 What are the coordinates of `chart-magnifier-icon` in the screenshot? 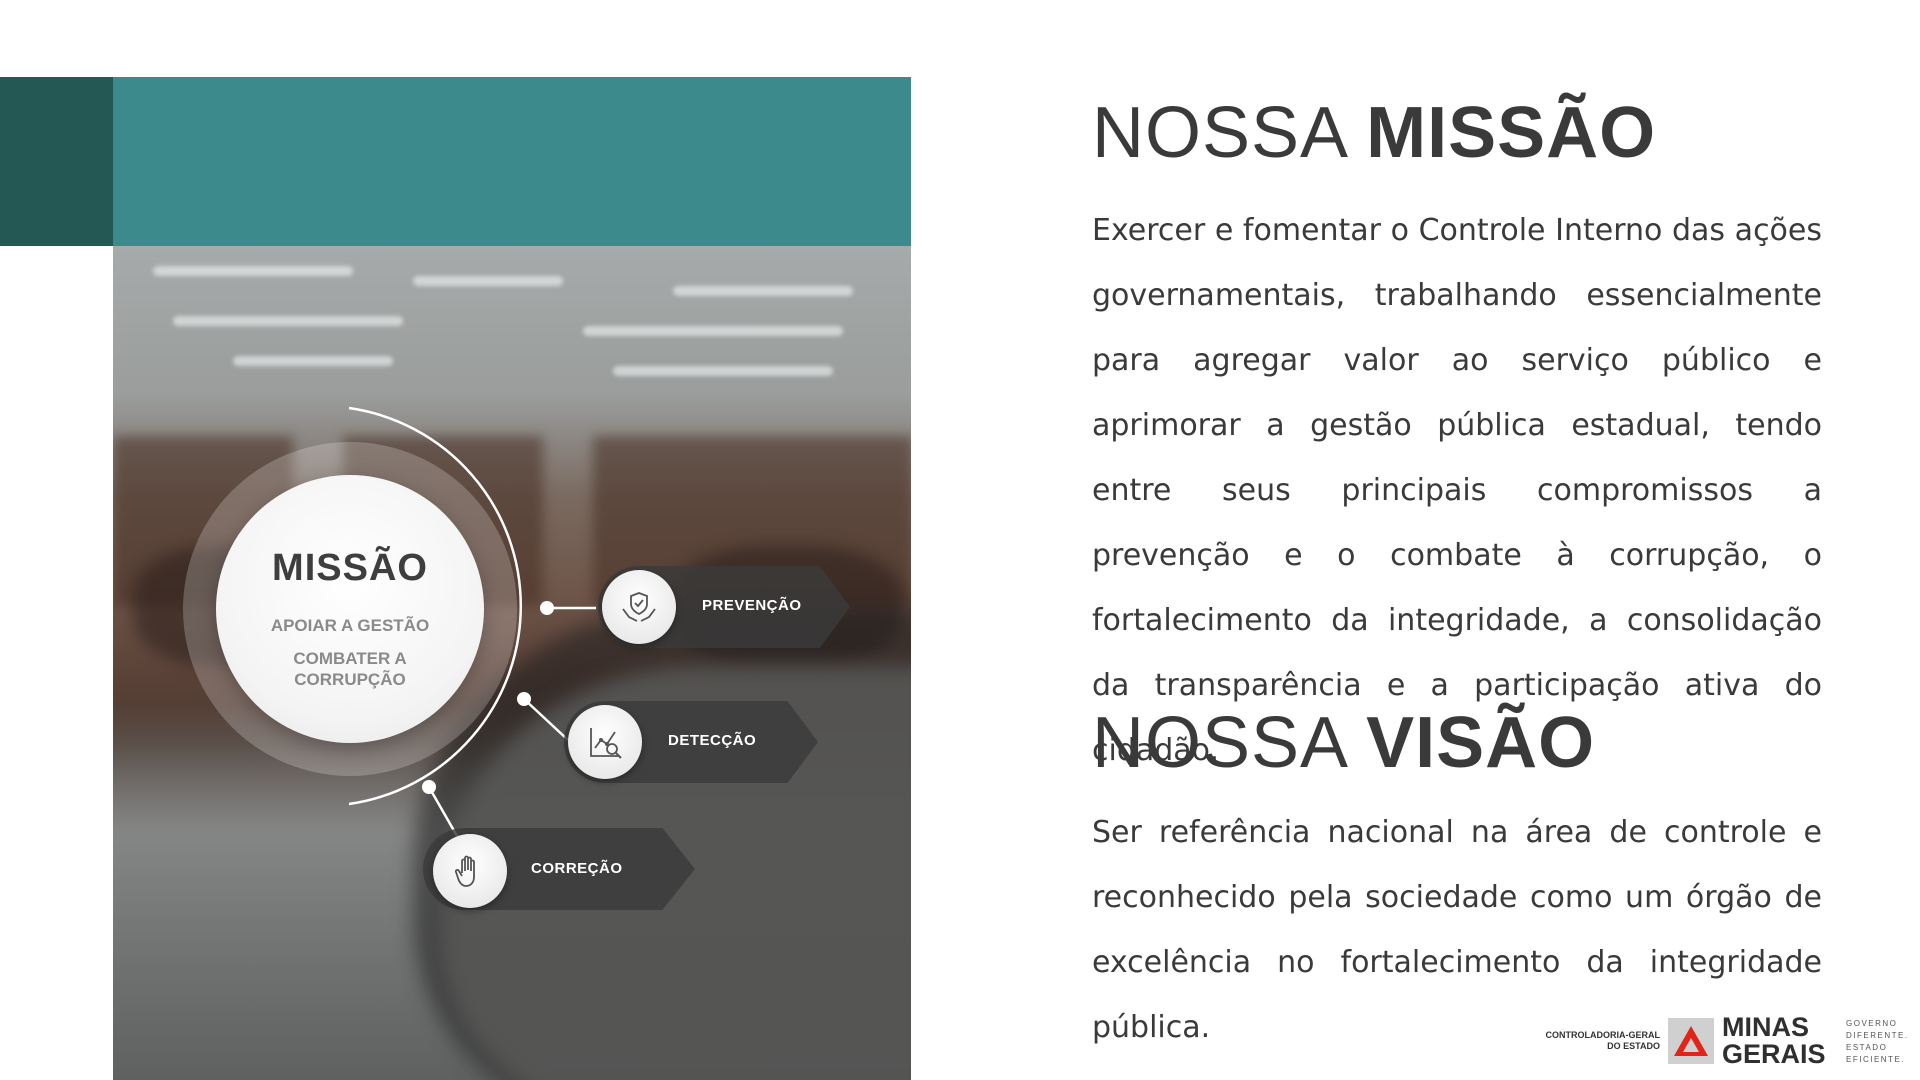 It's located at (605, 742).